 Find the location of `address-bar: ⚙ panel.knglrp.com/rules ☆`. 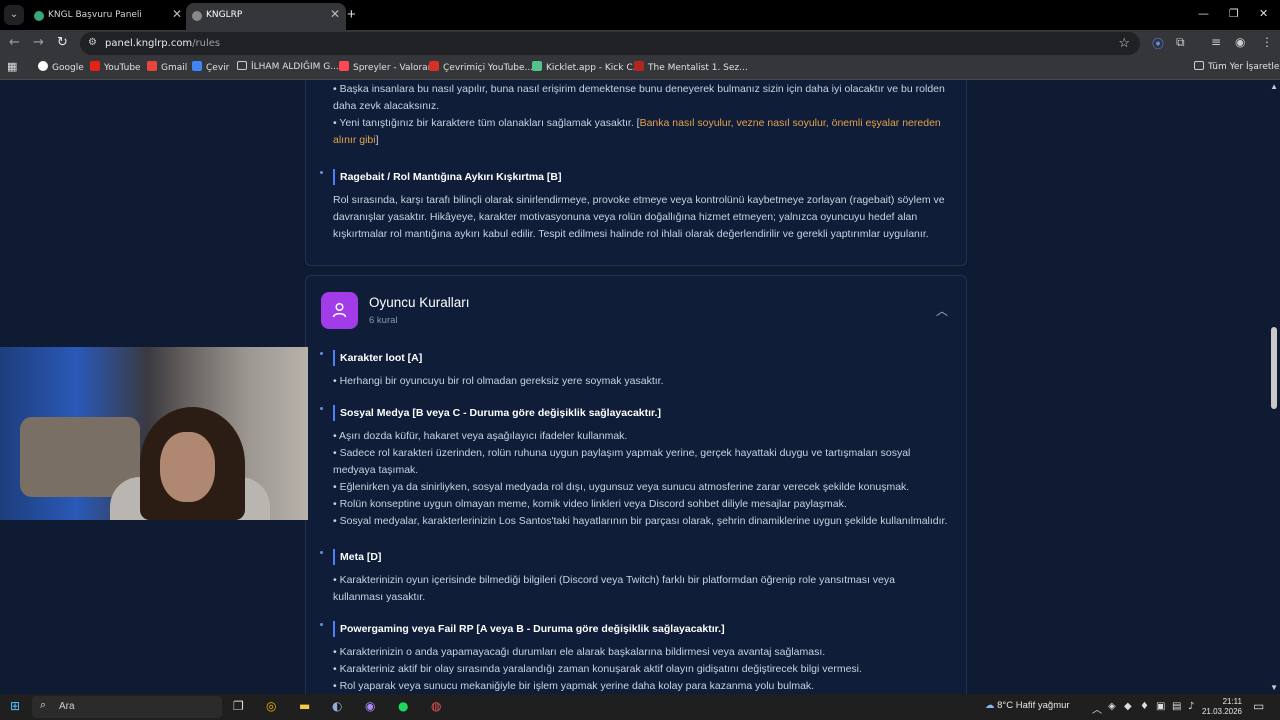

address-bar: ⚙ panel.knglrp.com/rules ☆ is located at coordinates (610, 43).